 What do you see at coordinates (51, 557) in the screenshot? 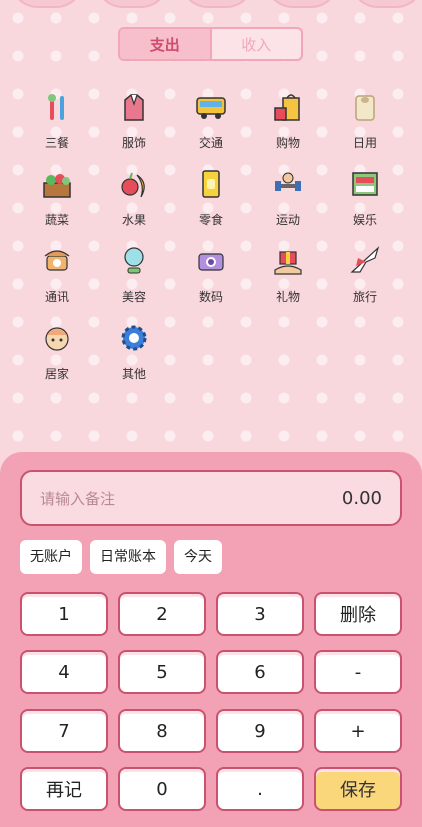
I see `account-selector: 无账户` at bounding box center [51, 557].